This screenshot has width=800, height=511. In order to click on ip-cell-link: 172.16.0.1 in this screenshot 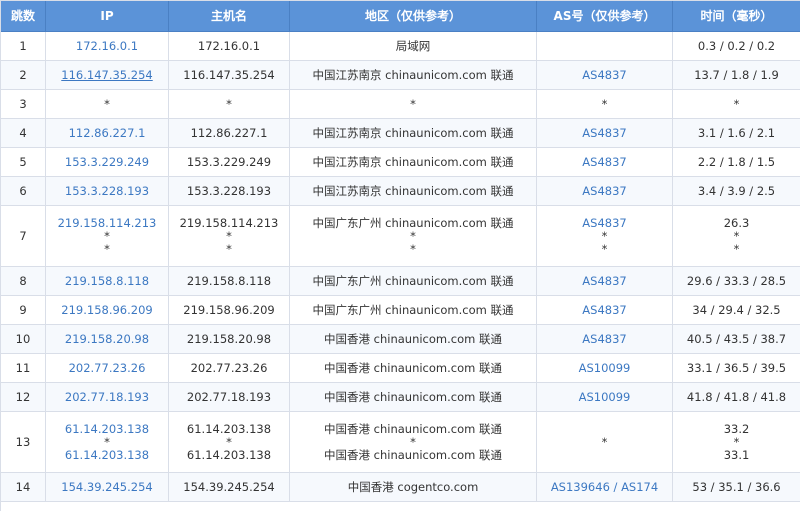, I will do `click(107, 46)`.